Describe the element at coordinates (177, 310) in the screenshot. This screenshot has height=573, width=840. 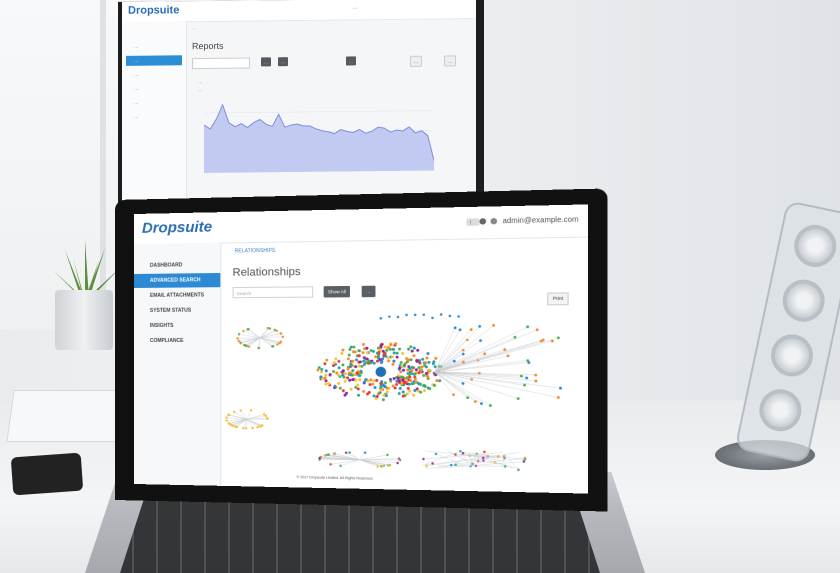
I see `laptop-sidebar-item: SYSTEM STATUS` at that location.